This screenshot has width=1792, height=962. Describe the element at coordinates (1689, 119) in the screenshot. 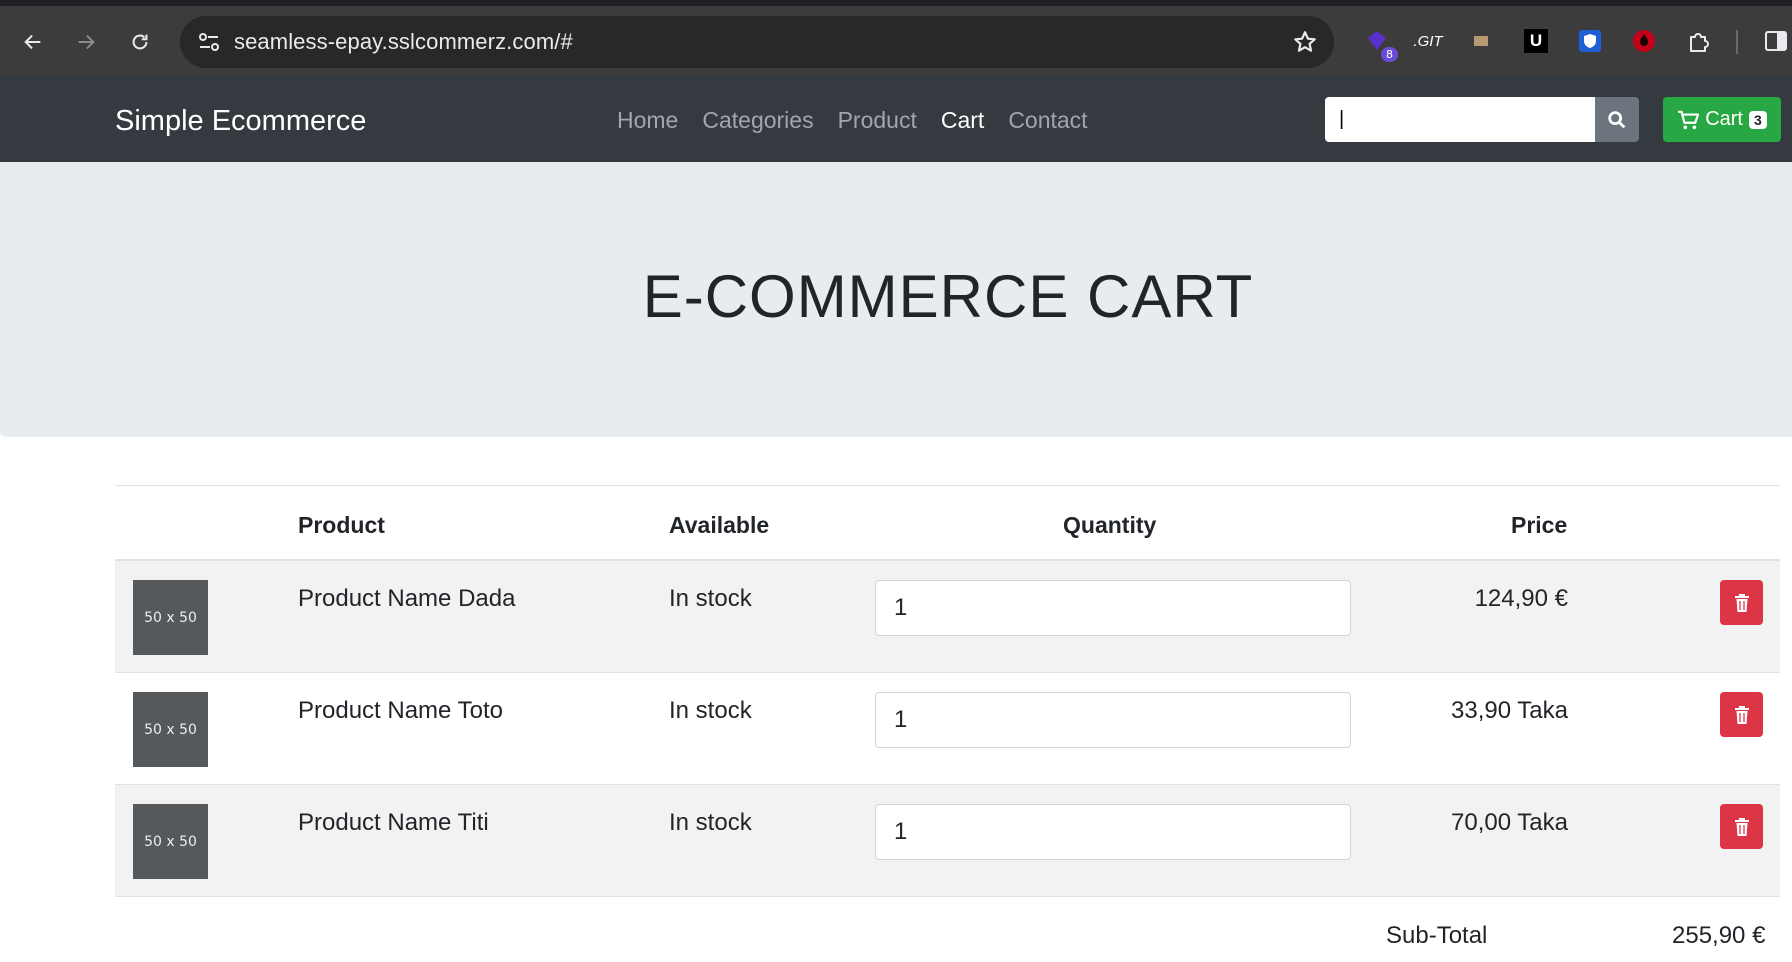

I see `shopping-cart-icon` at that location.